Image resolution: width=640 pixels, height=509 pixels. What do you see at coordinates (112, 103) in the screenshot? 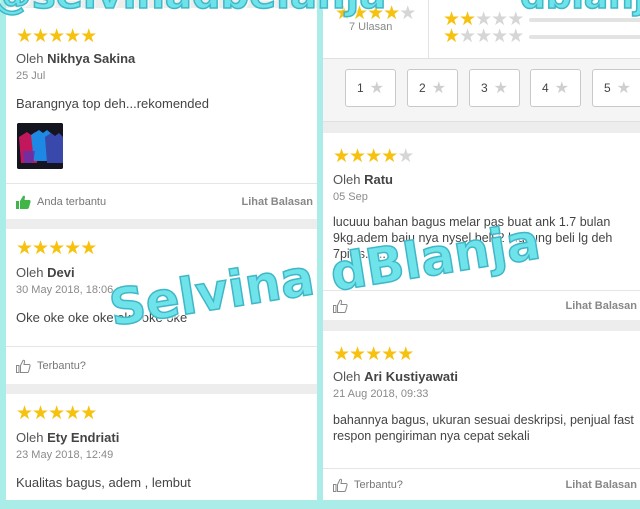
I see `review-text: Barangnya top deh...rekomended` at bounding box center [112, 103].